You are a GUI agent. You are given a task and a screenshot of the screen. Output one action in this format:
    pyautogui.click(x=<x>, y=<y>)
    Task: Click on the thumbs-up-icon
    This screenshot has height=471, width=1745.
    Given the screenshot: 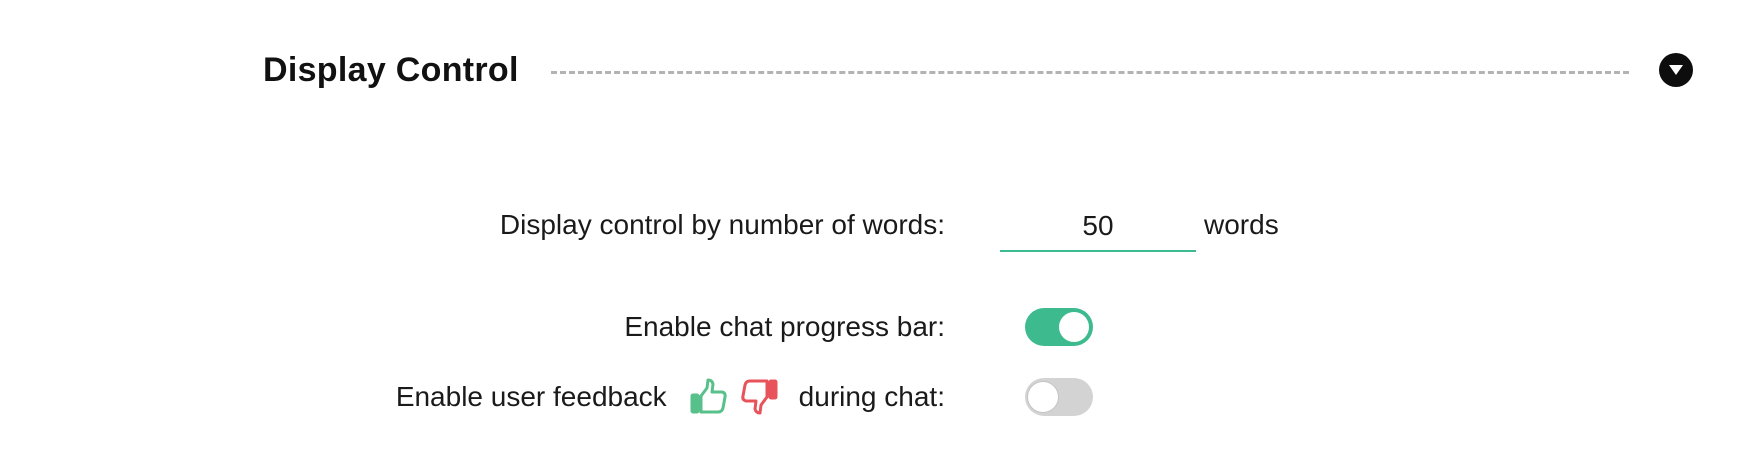 What is the action you would take?
    pyautogui.click(x=709, y=397)
    